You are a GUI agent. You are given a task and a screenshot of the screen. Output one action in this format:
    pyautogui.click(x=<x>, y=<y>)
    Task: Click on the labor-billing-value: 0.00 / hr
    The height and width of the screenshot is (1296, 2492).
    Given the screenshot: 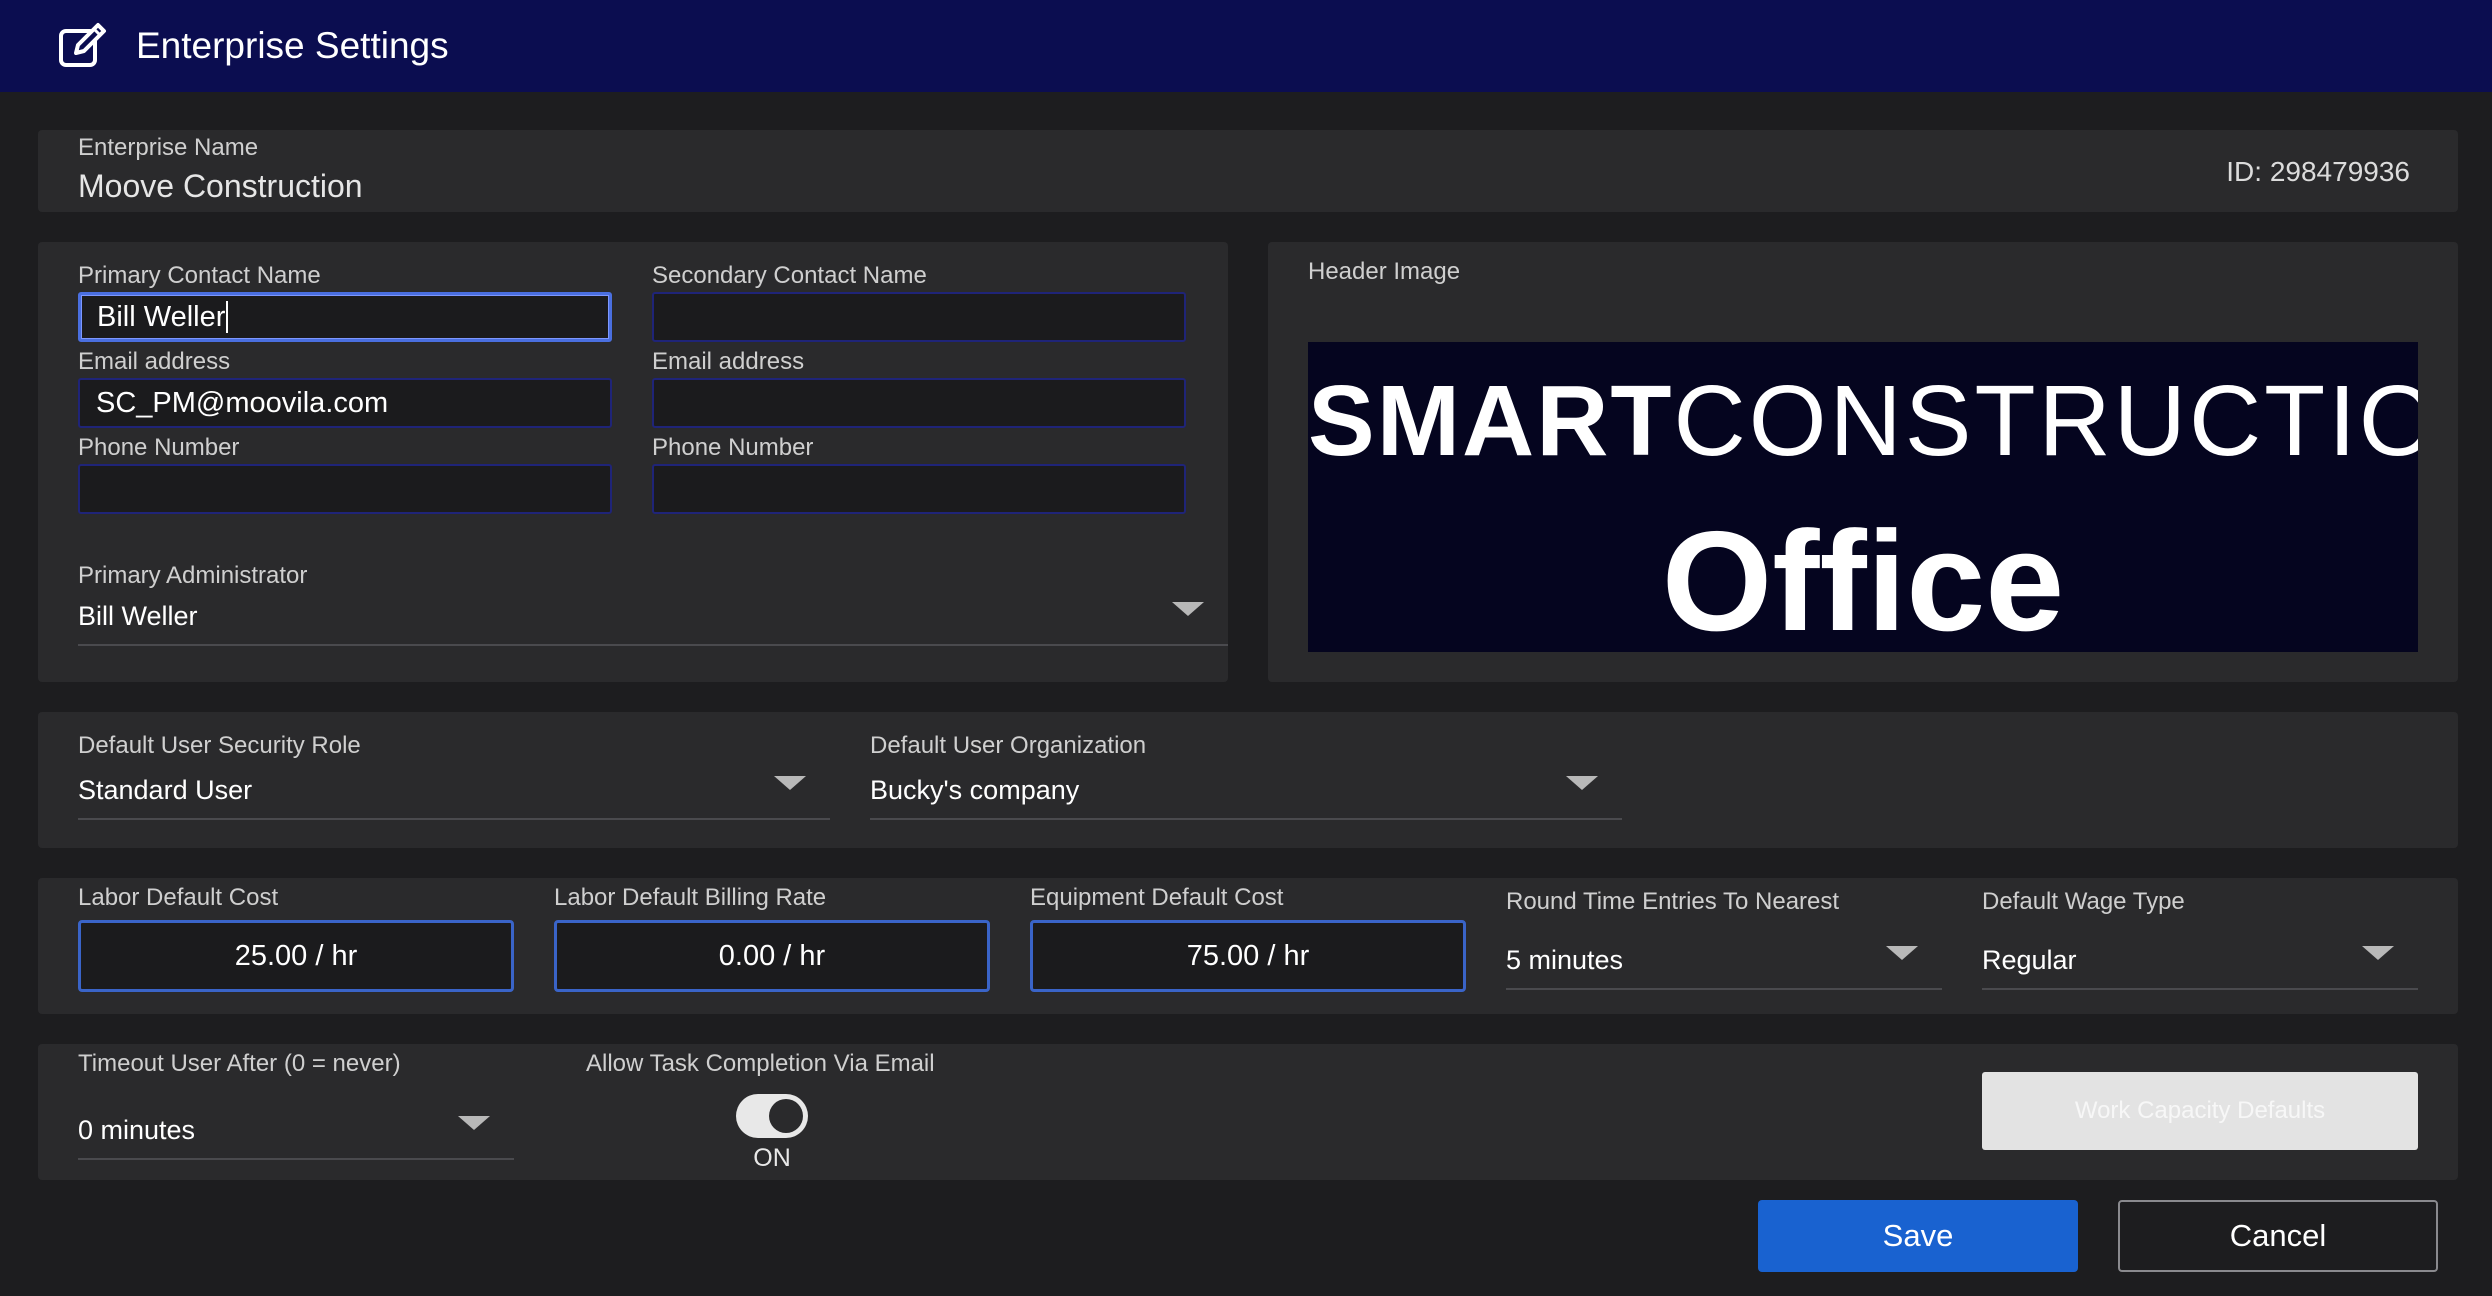 What is the action you would take?
    pyautogui.click(x=772, y=955)
    